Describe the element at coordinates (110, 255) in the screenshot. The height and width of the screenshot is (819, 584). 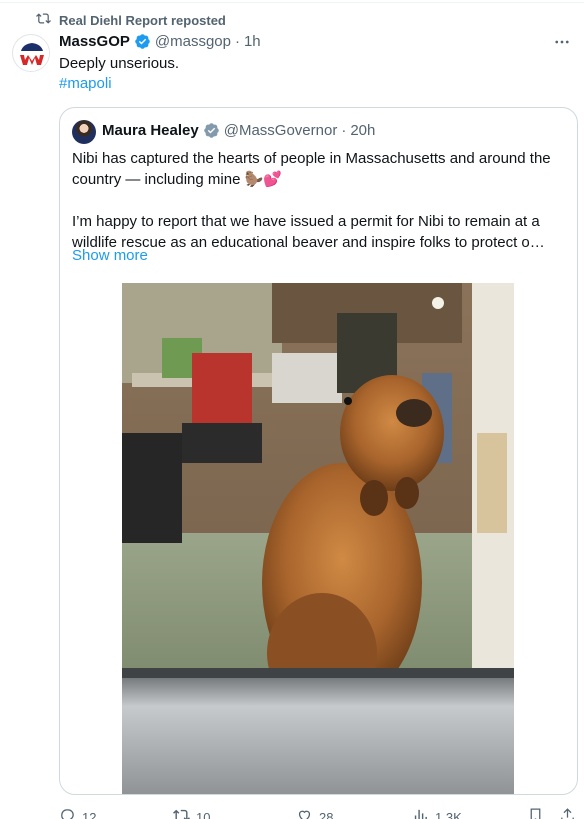
I see `show-more-link: Show more` at that location.